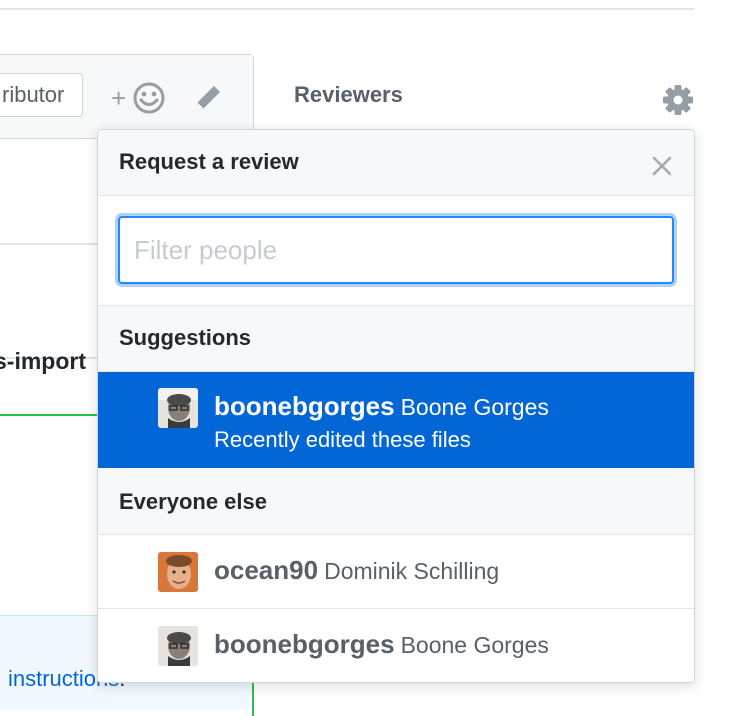  I want to click on popover-header: Request a review, so click(396, 163).